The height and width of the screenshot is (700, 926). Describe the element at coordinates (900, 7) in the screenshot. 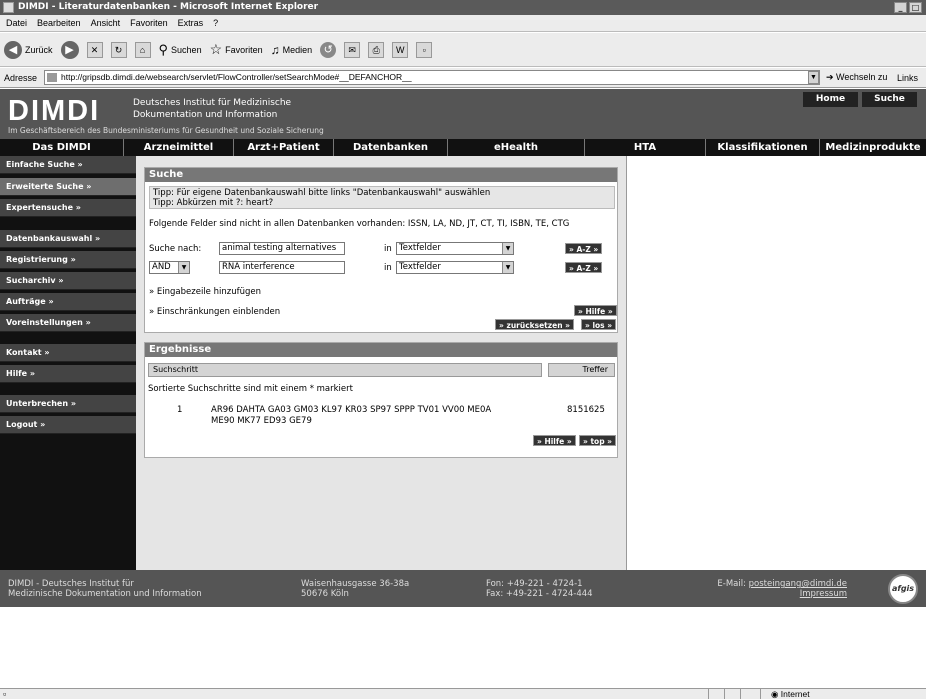

I see `minimize-button: _` at that location.